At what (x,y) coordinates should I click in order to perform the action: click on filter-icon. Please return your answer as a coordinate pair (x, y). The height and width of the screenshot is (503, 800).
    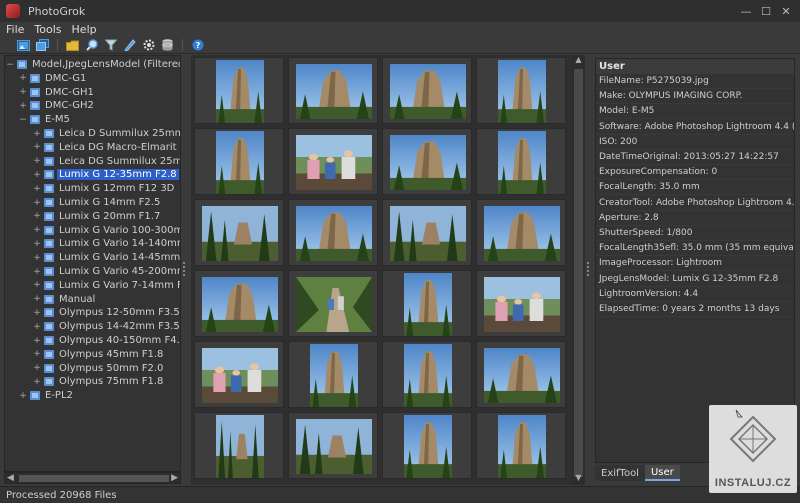
    Looking at the image, I should click on (110, 45).